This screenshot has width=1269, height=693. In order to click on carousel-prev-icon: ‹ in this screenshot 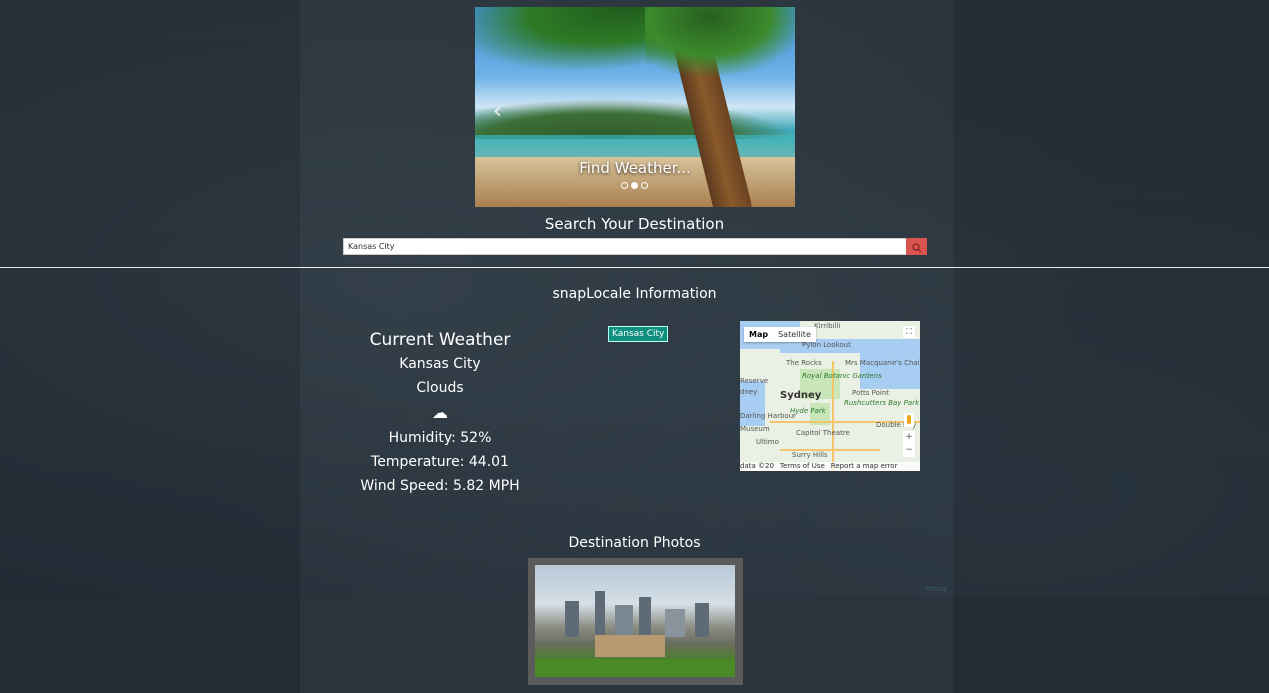, I will do `click(497, 111)`.